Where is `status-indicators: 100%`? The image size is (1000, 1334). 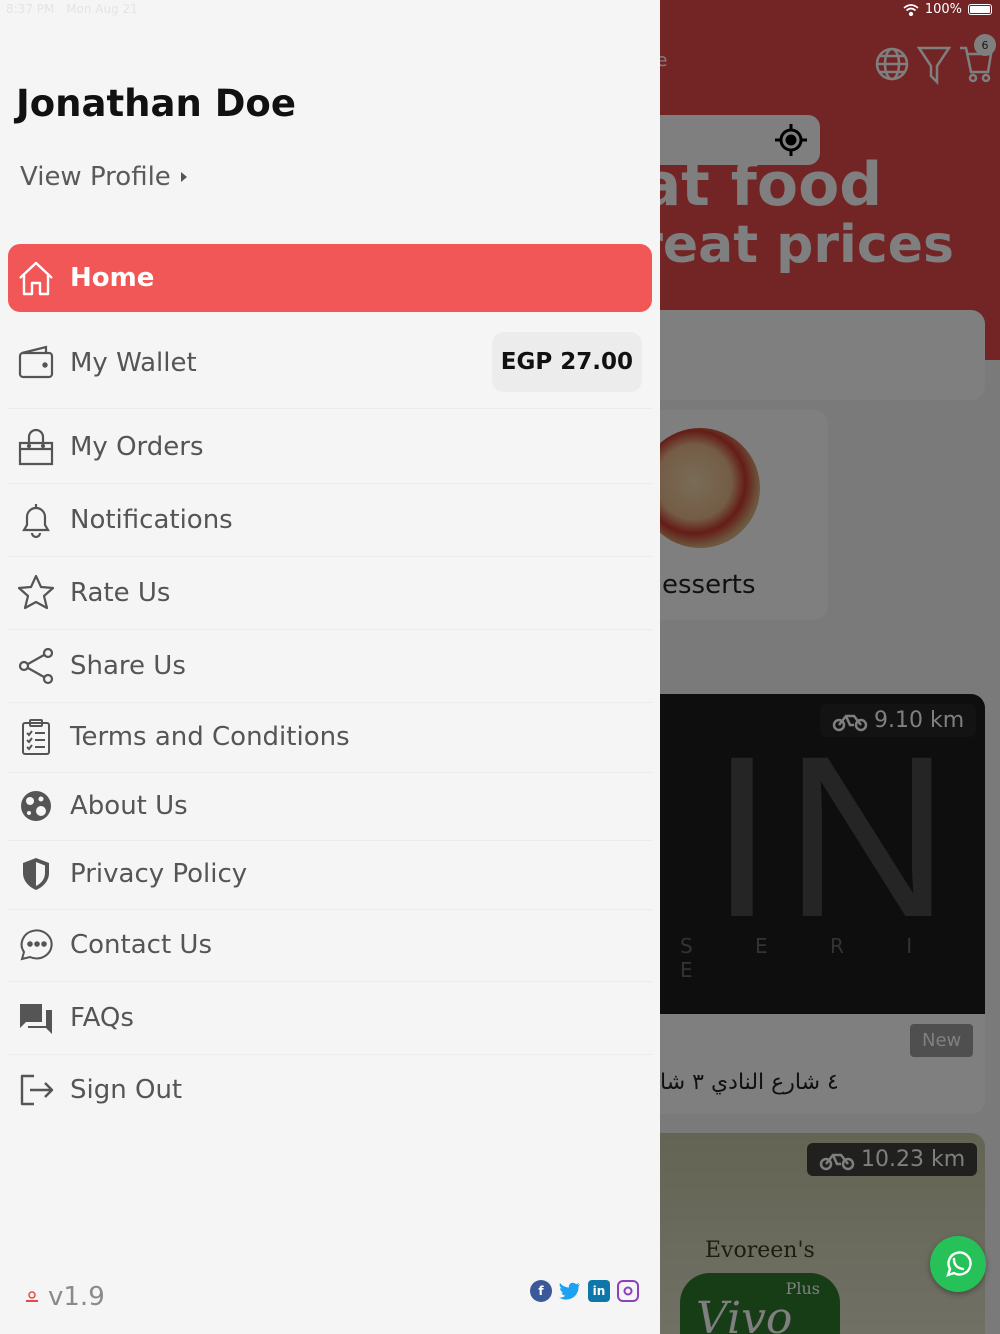
status-indicators: 100% is located at coordinates (947, 9).